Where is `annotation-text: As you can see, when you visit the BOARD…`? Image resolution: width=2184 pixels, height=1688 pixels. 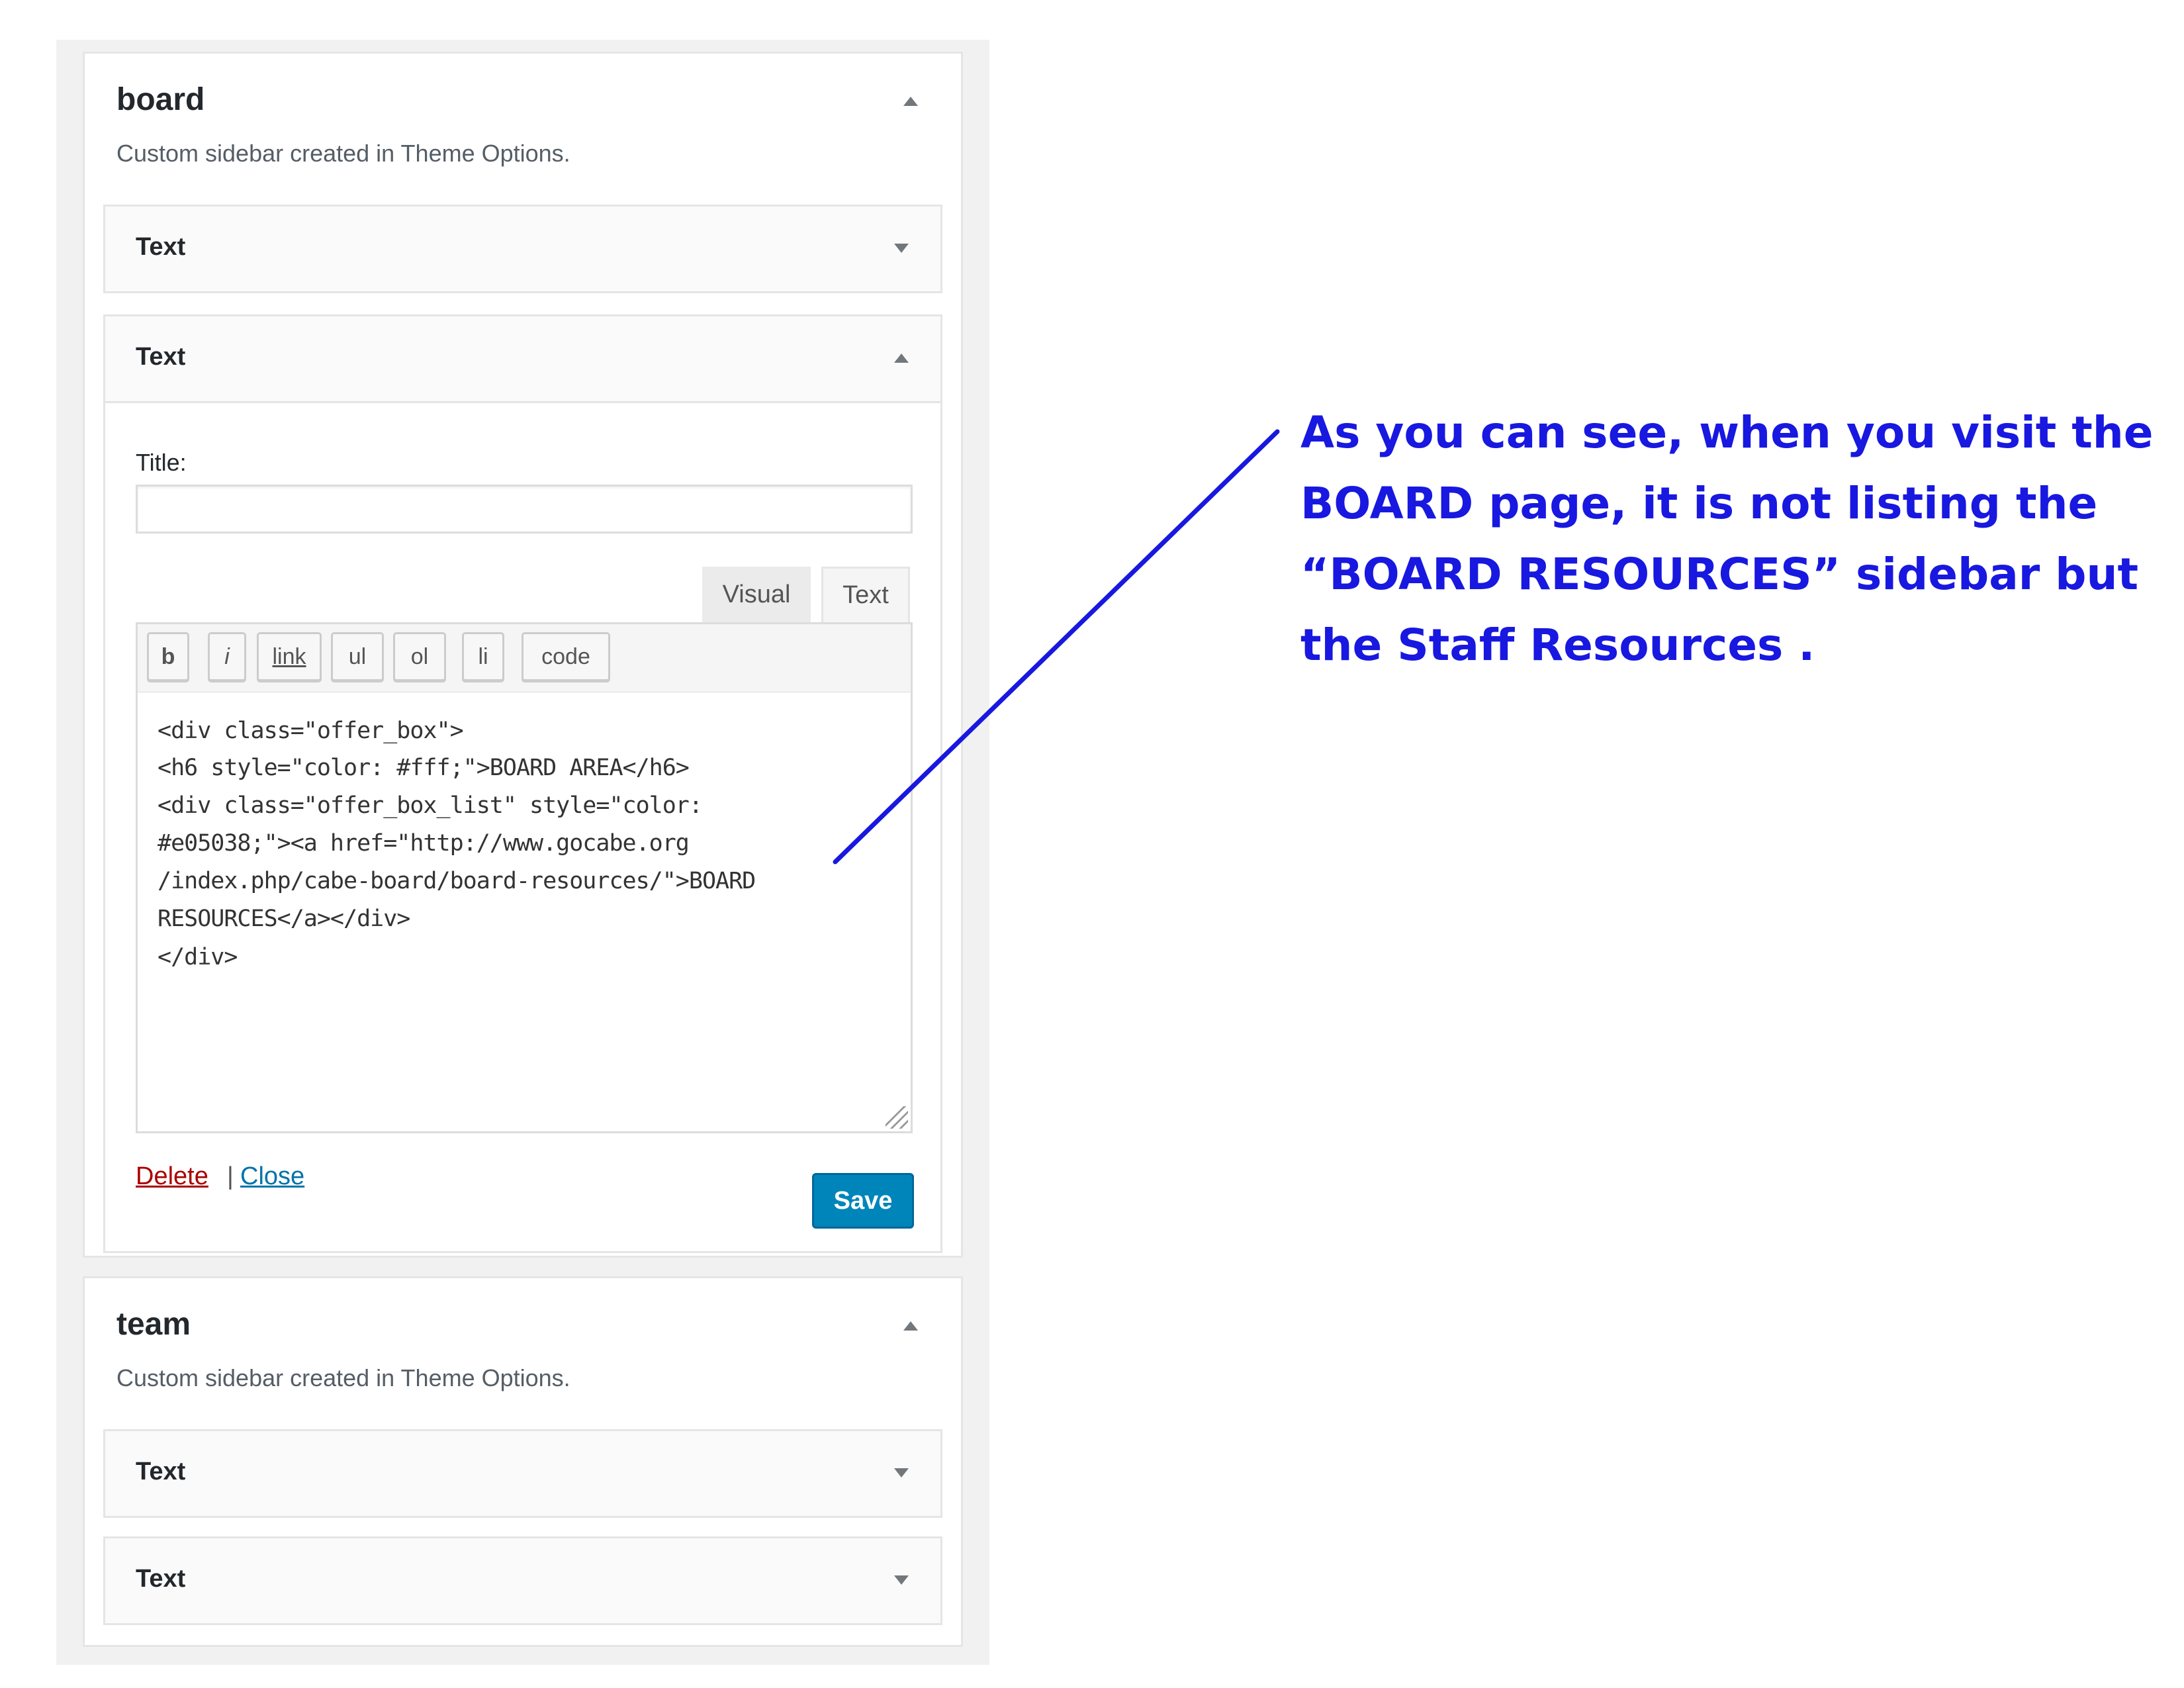 annotation-text: As you can see, when you visit the BOARD… is located at coordinates (1730, 538).